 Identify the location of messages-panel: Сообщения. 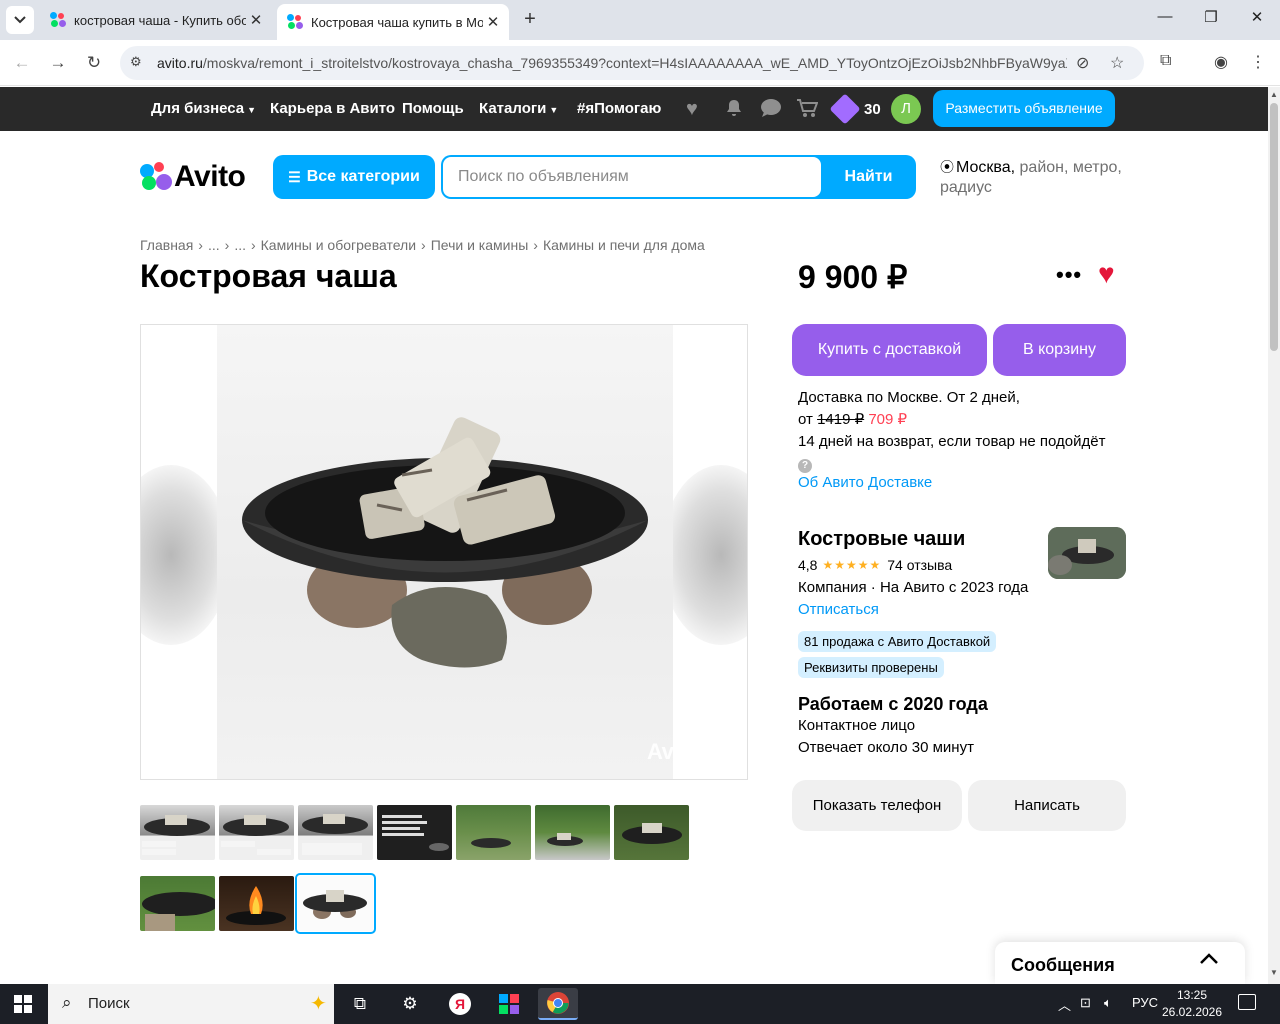
(1120, 963).